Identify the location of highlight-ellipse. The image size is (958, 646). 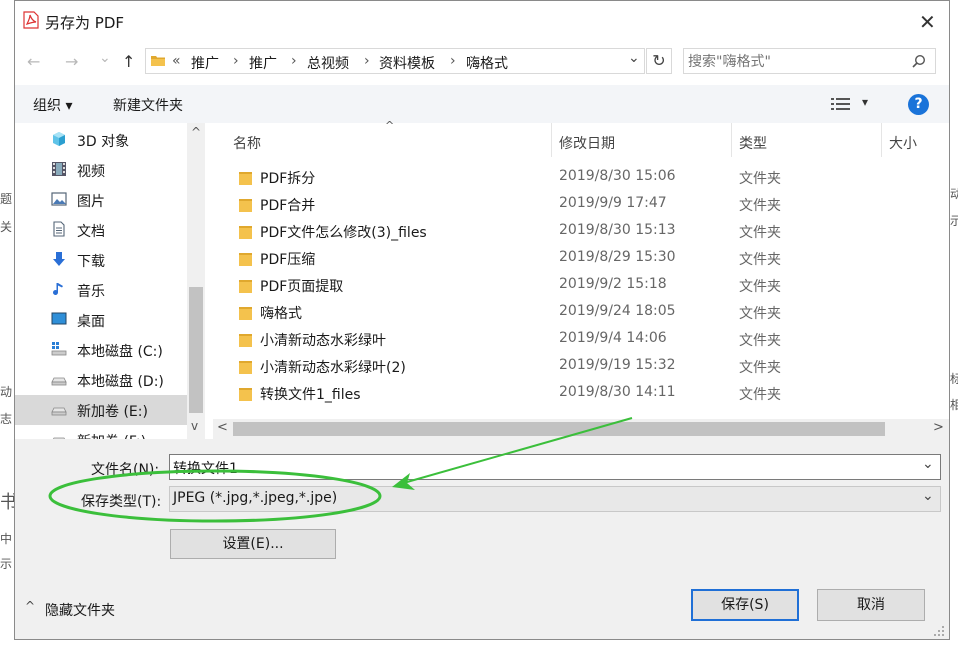
(215, 496).